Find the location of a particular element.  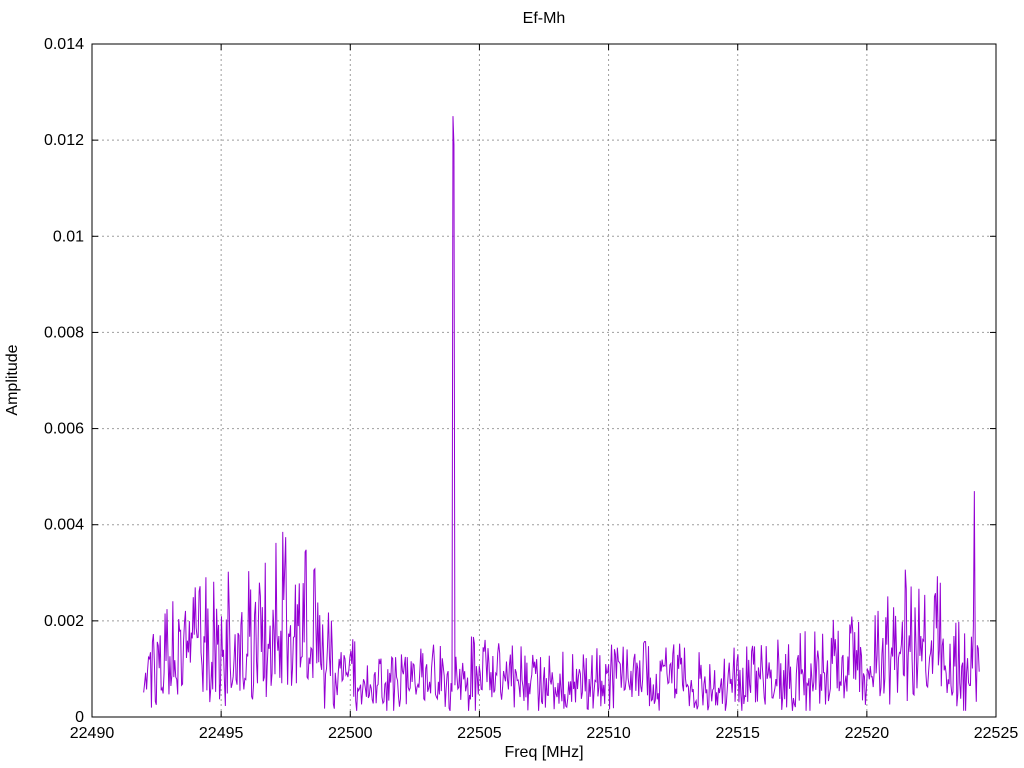

x-tick-label: 22525 is located at coordinates (996, 733).